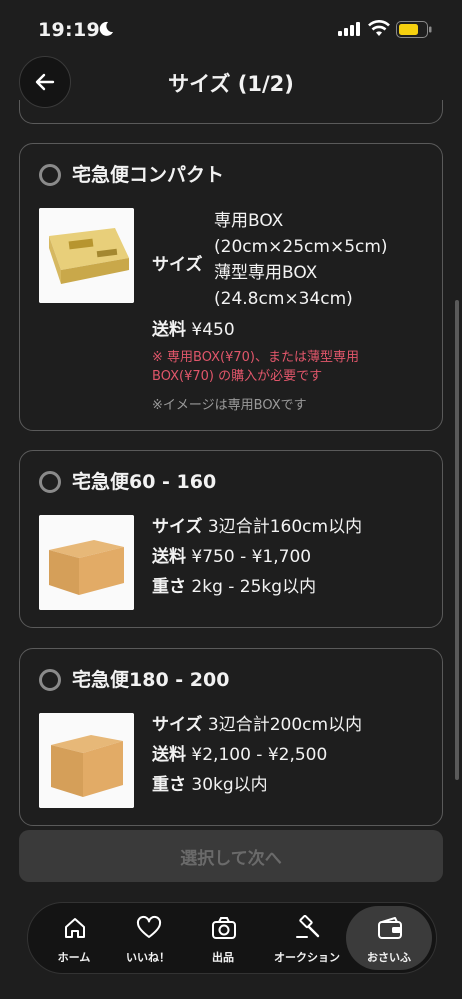 The image size is (462, 999). I want to click on size-row: サイズ 3辺合計160cm以内, so click(257, 527).